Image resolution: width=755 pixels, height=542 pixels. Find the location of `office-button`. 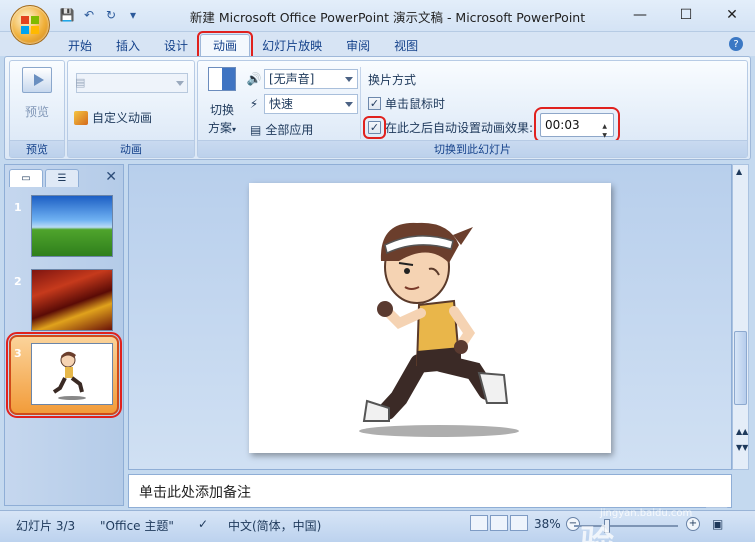

office-button is located at coordinates (30, 25).